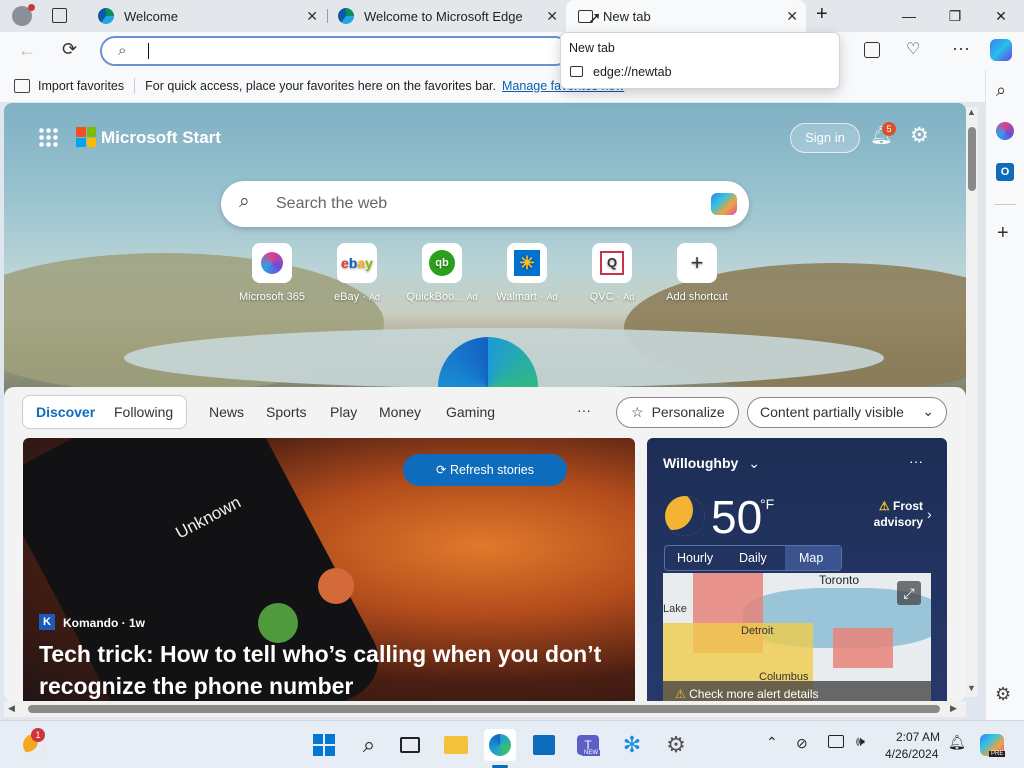  I want to click on alert-details-label: Check more alert details, so click(754, 694).